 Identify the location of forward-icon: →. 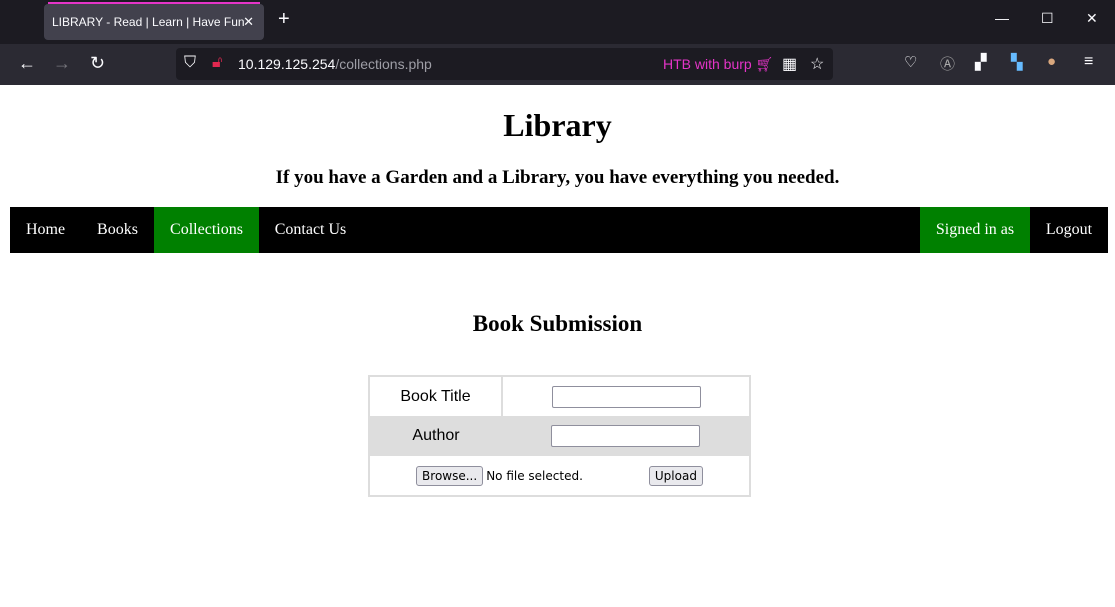
(62, 63).